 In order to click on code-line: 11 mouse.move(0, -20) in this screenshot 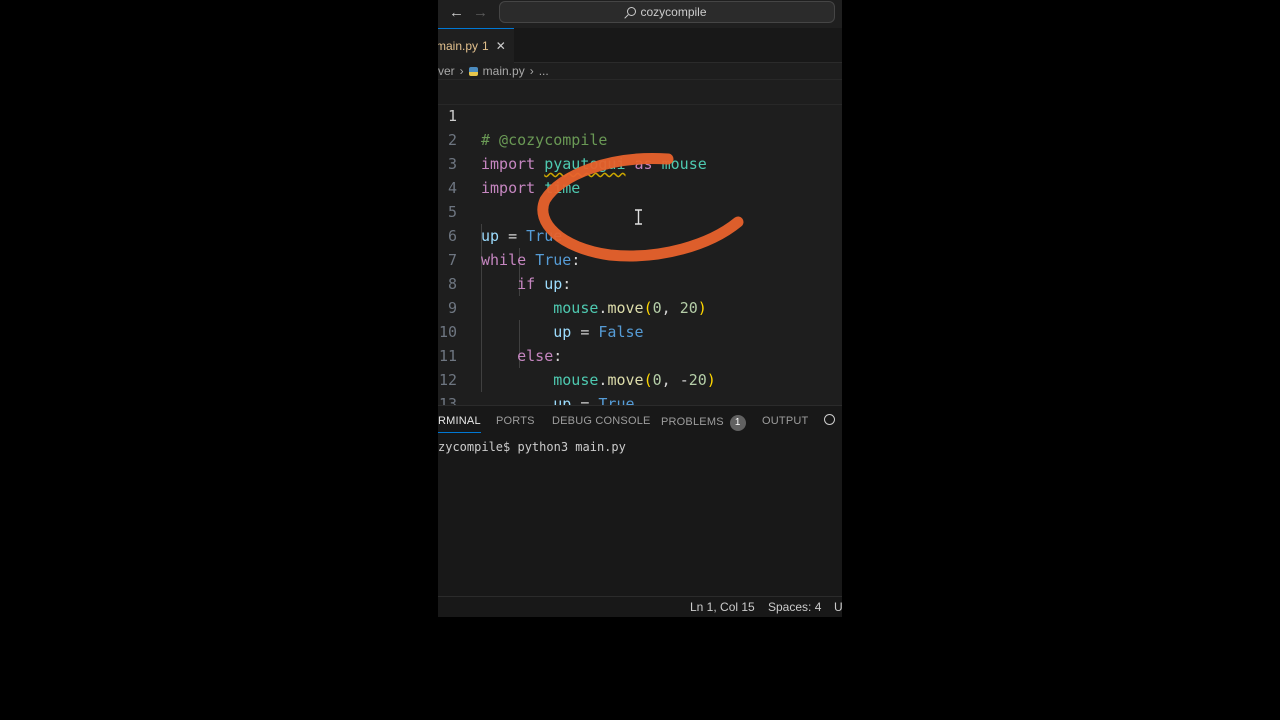, I will do `click(640, 354)`.